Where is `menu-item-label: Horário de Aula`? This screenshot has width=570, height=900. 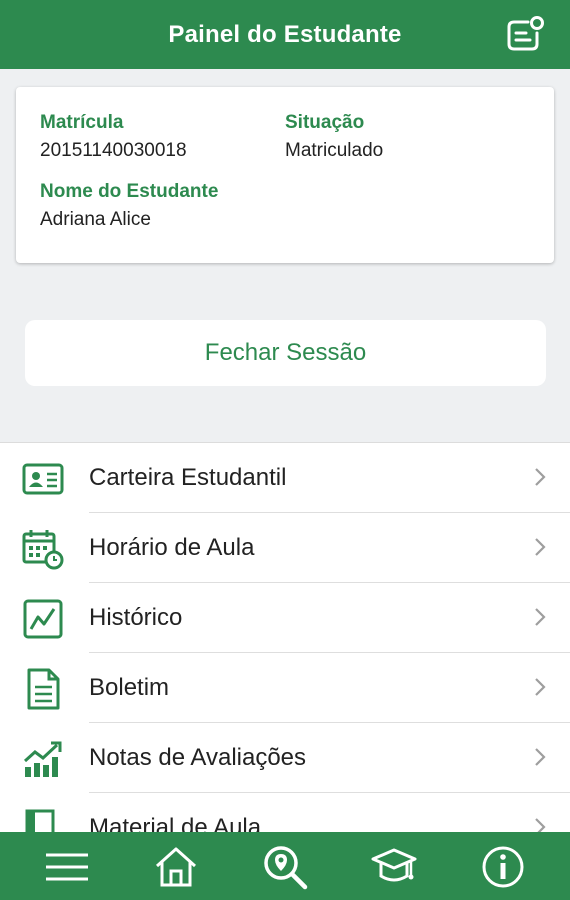 menu-item-label: Horário de Aula is located at coordinates (172, 547).